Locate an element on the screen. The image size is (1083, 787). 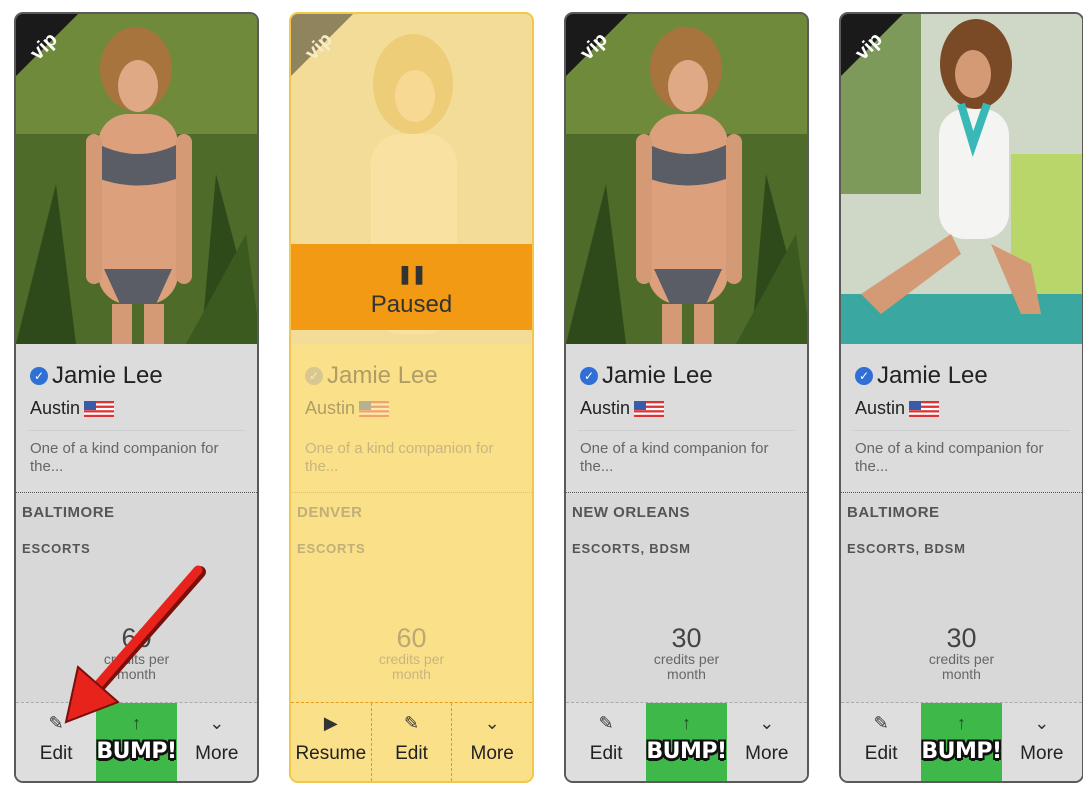
paused-status-banner: ❚❚ Paused is located at coordinates (411, 287).